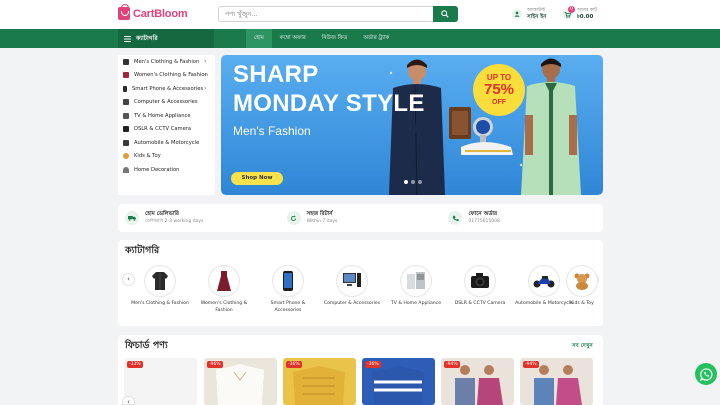 This screenshot has height=405, width=720. I want to click on sidebar-item-womens-clothing: Women's Clothing & Fashion ›, so click(166, 76).